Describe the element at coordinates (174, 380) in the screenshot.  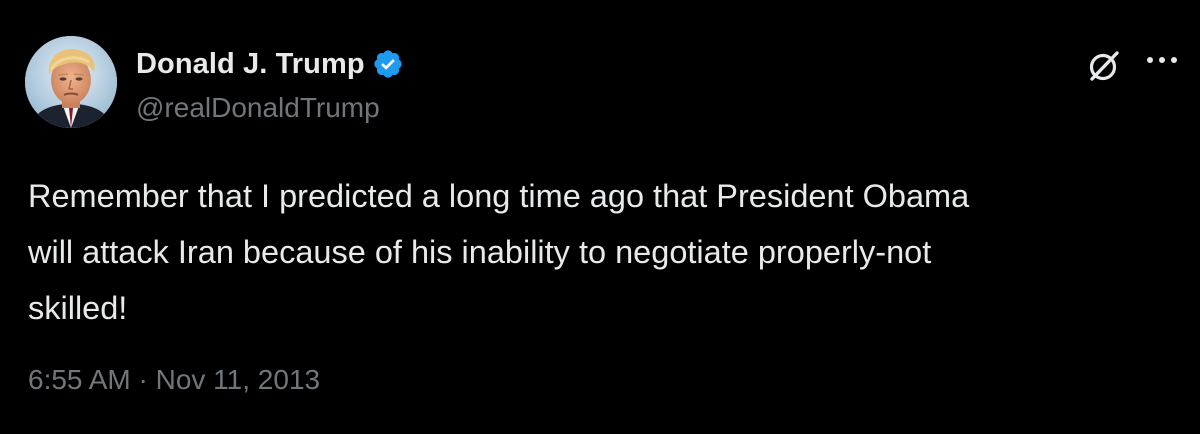
I see `post-timestamp: 6:55 AM · Nov 11, 2013` at that location.